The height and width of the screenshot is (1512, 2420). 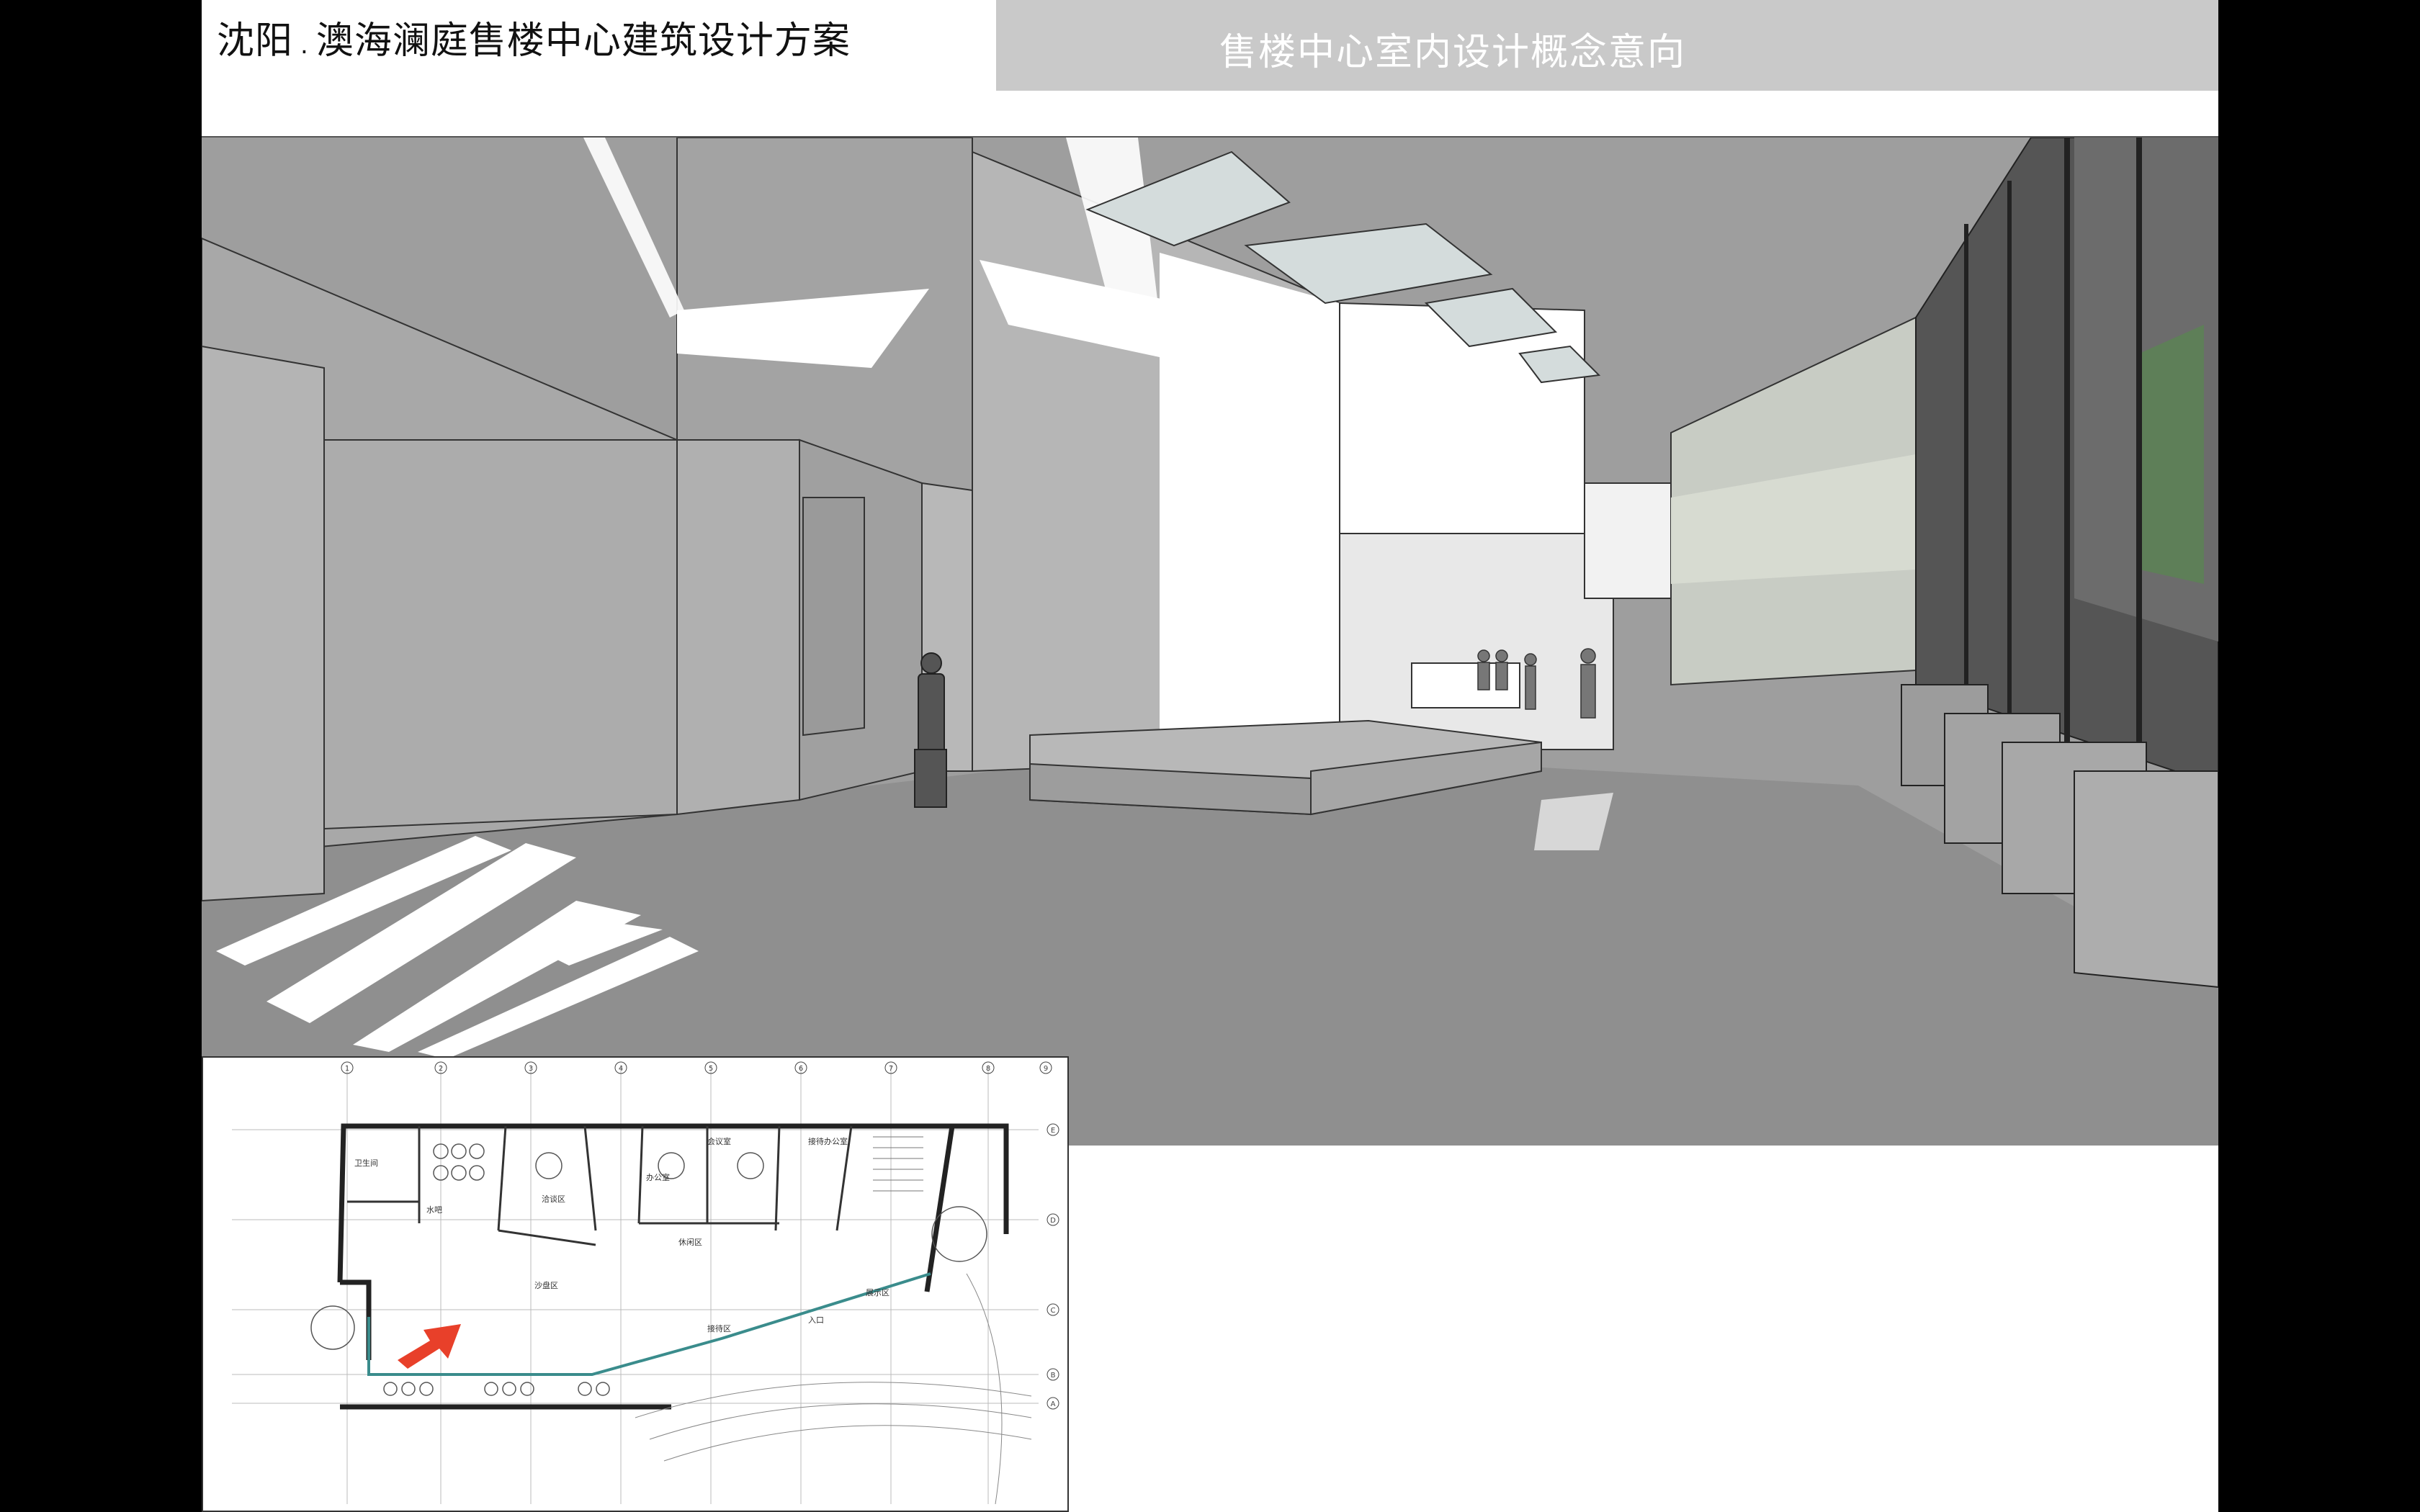 What do you see at coordinates (1046, 1069) in the screenshot?
I see `grid-number: 9` at bounding box center [1046, 1069].